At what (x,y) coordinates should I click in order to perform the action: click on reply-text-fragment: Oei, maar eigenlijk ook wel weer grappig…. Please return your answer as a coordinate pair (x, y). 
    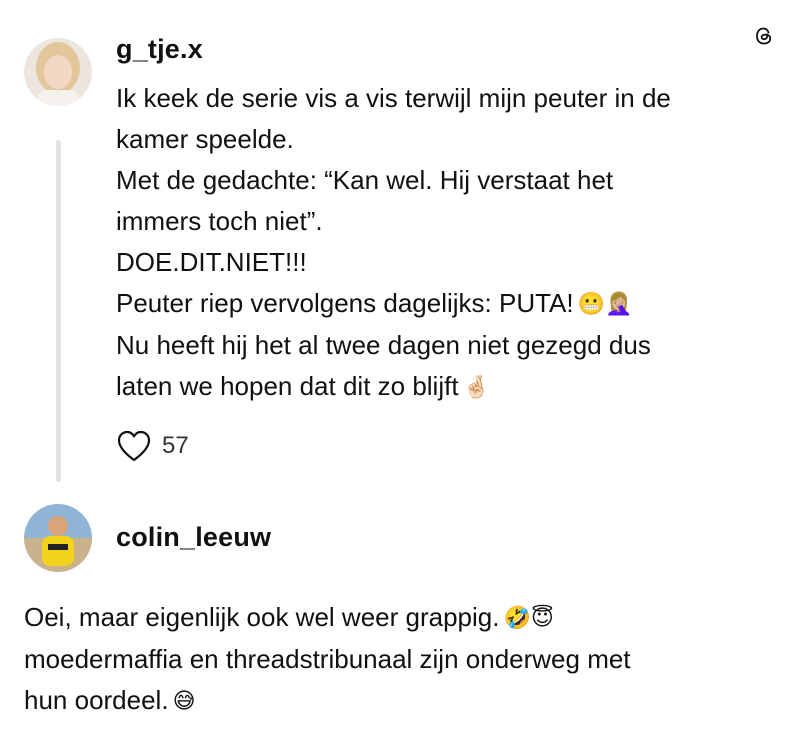
    Looking at the image, I should click on (262, 617).